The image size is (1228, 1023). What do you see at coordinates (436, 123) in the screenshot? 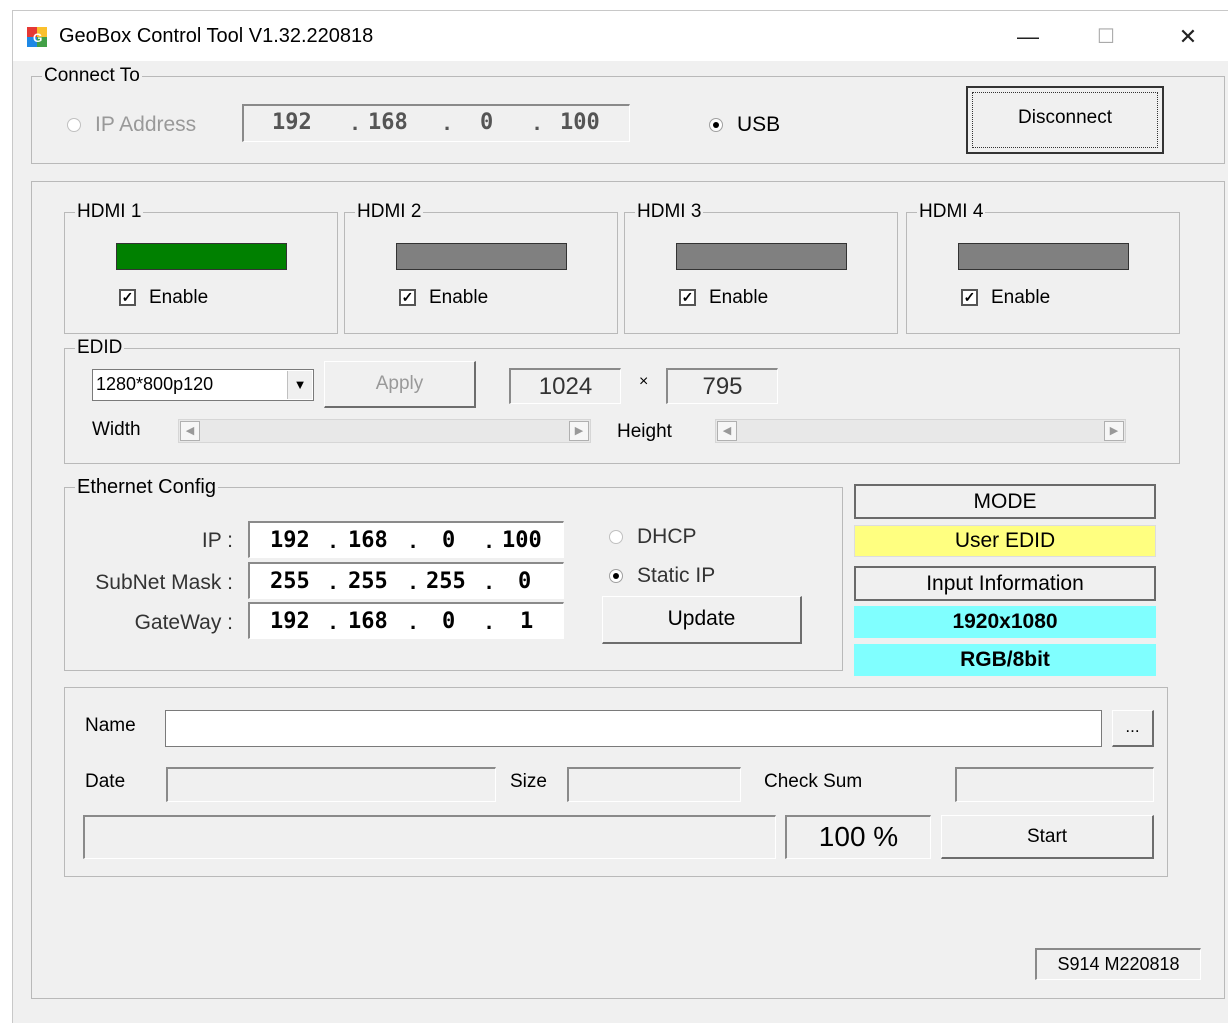
I see `connect-ip-field: 192 . 168 . 0 . 100` at bounding box center [436, 123].